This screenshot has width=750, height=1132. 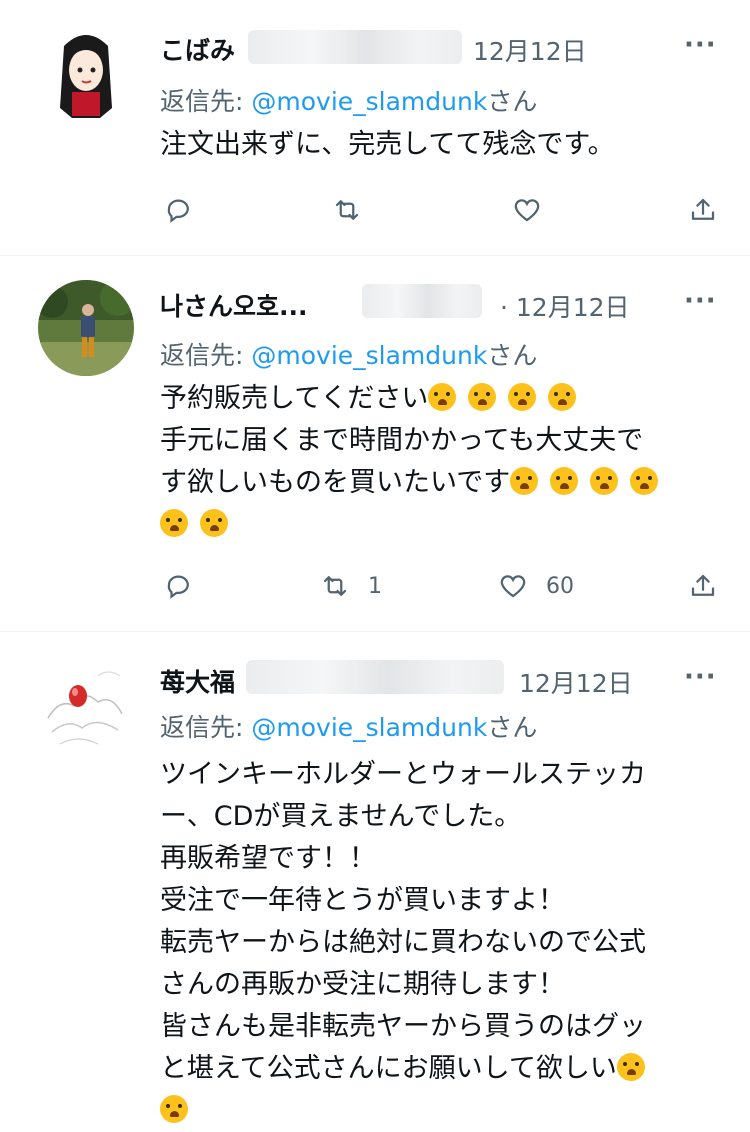 I want to click on tweet-date: · 12月12日, so click(x=565, y=306).